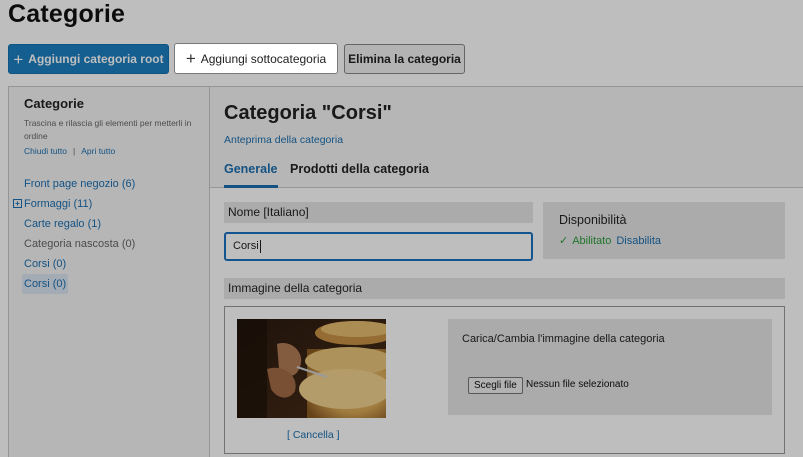 This screenshot has height=457, width=803. I want to click on page-title: Categorie, so click(67, 14).